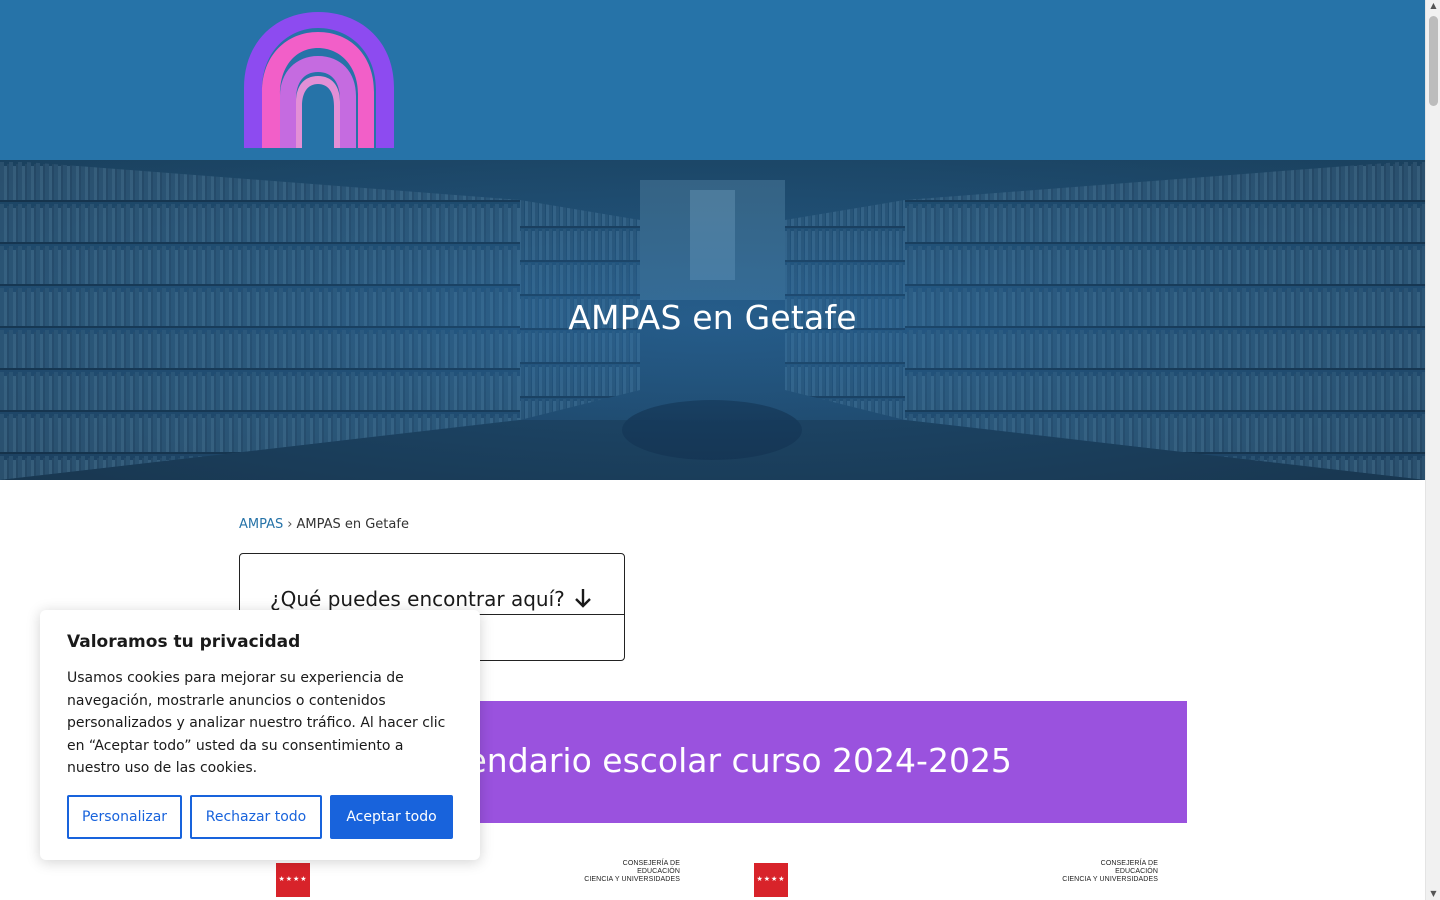  Describe the element at coordinates (583, 598) in the screenshot. I see `arrow-down-icon` at that location.